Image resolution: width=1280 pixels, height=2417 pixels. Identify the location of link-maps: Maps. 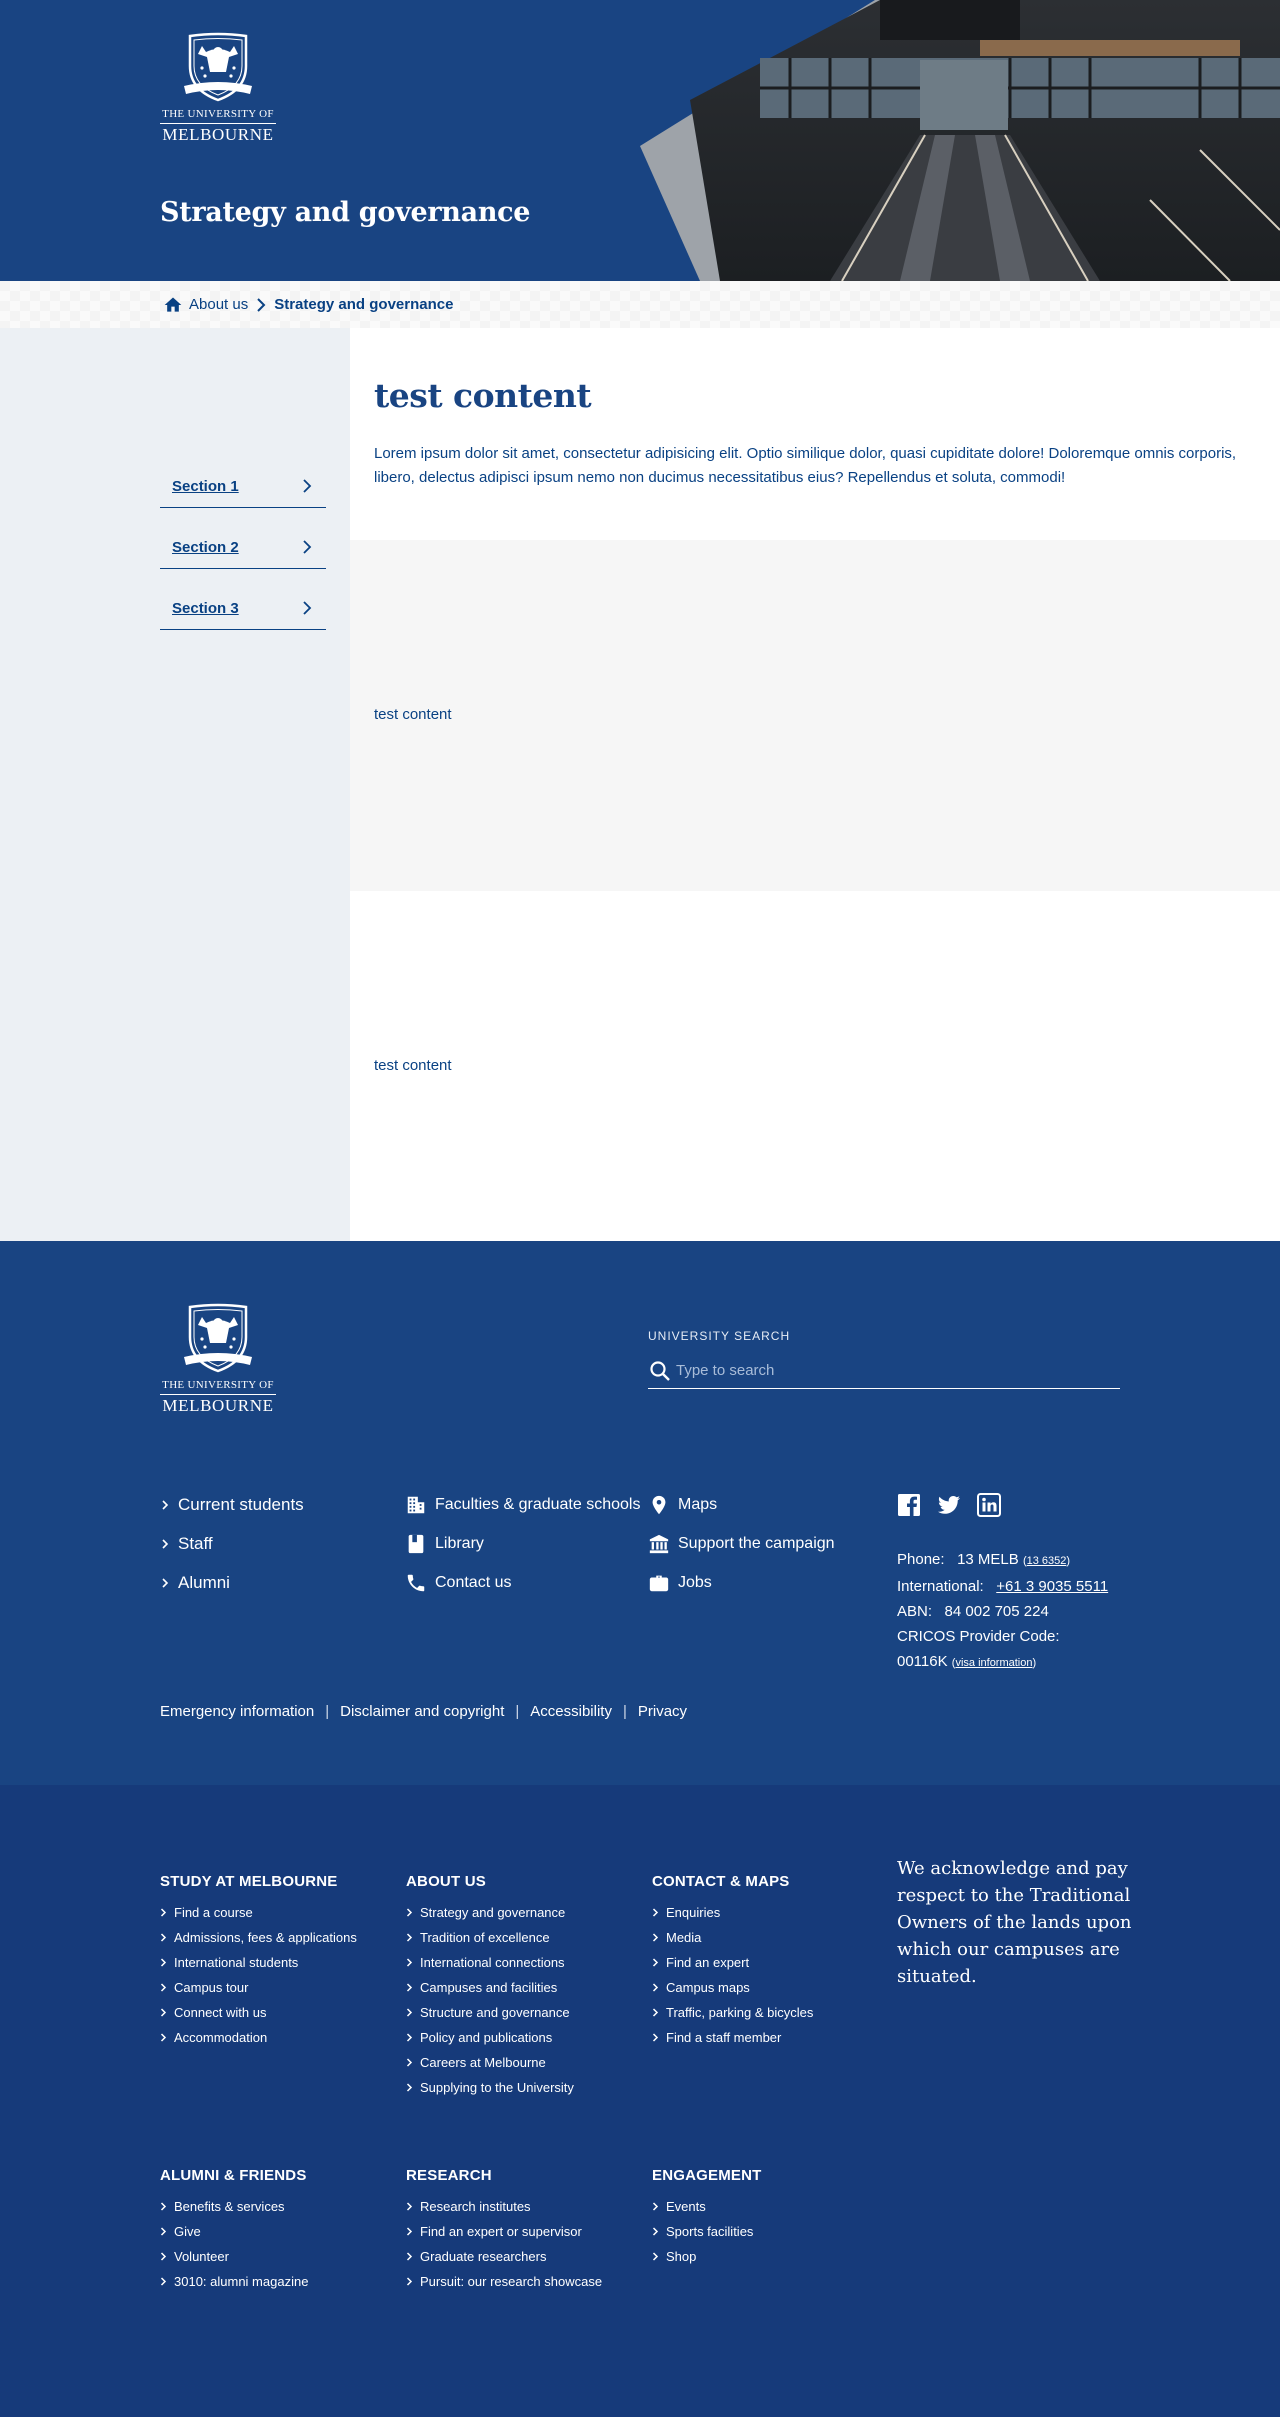
(741, 1504).